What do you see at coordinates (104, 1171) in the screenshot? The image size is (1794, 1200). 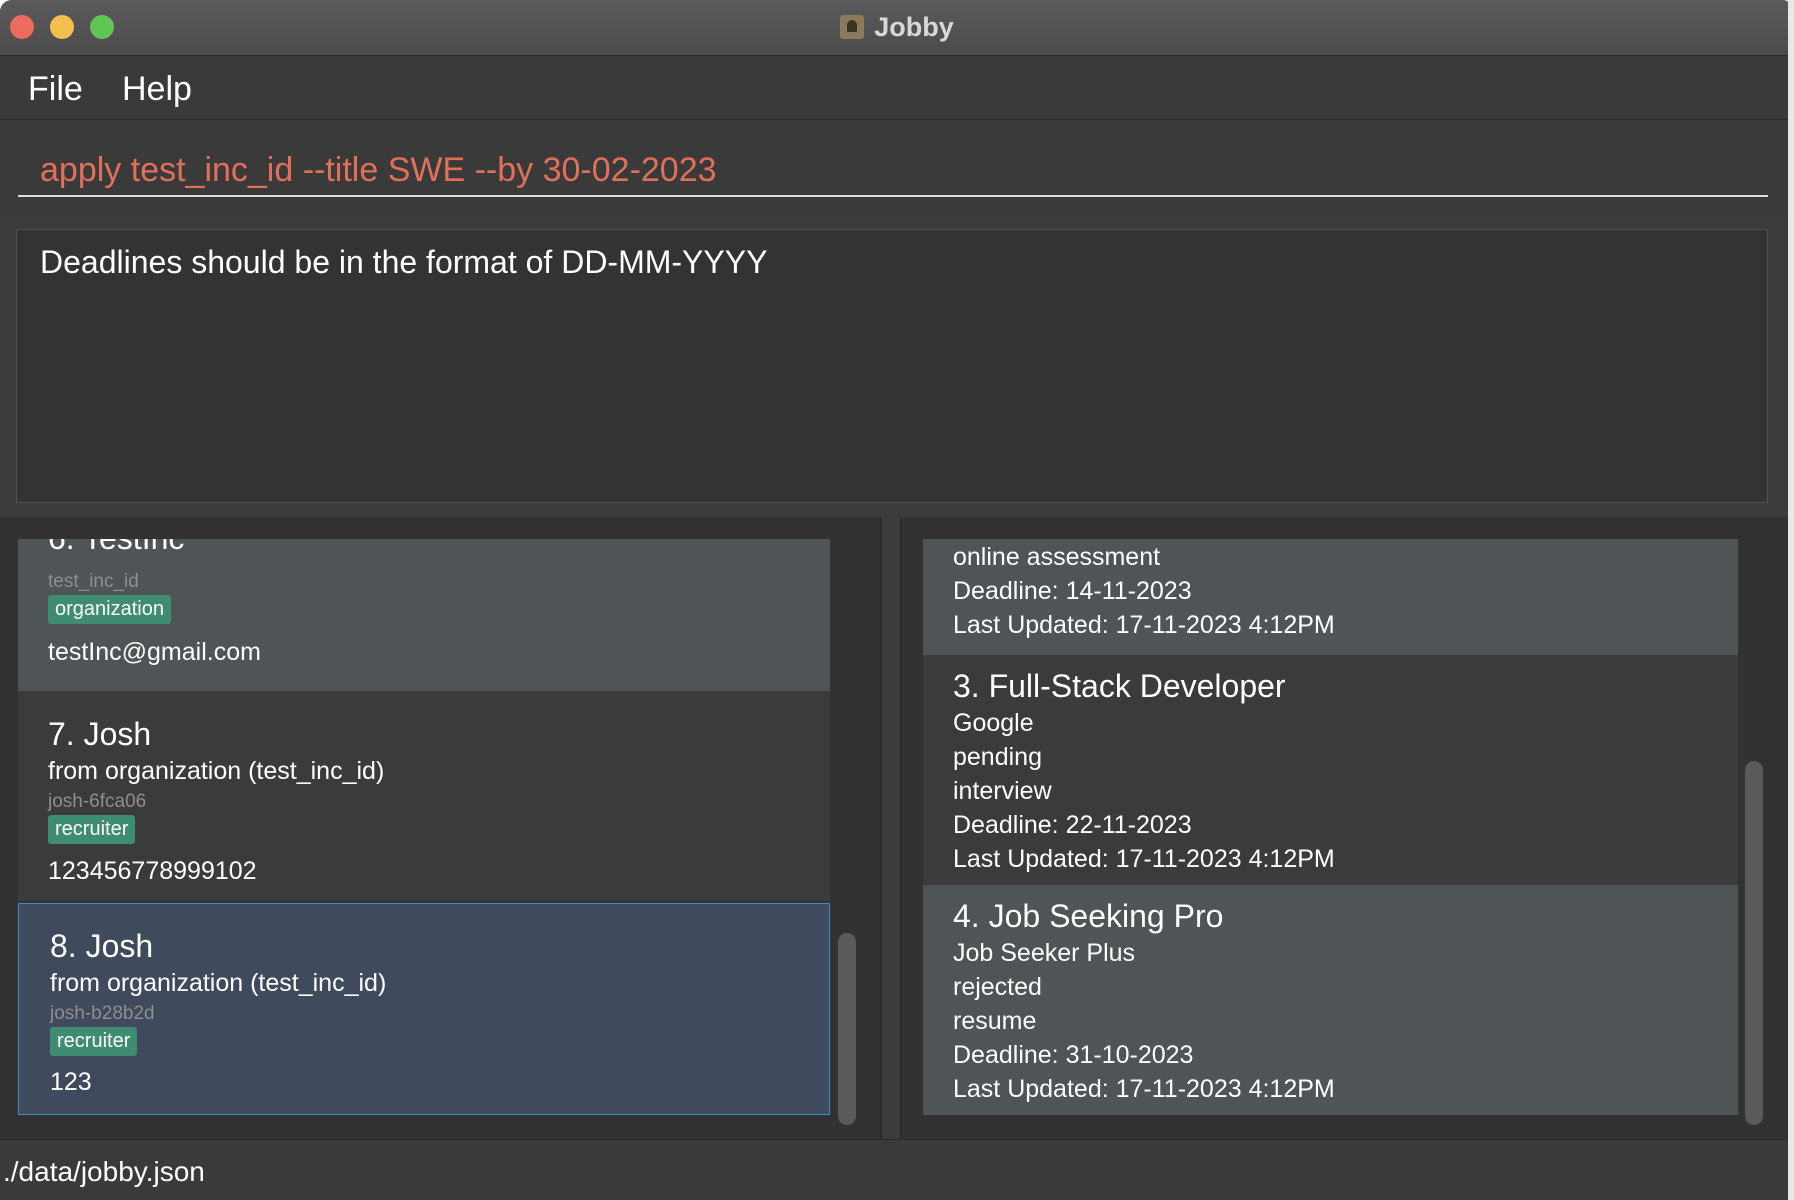 I see `data-file-path: ./data/jobby.json` at bounding box center [104, 1171].